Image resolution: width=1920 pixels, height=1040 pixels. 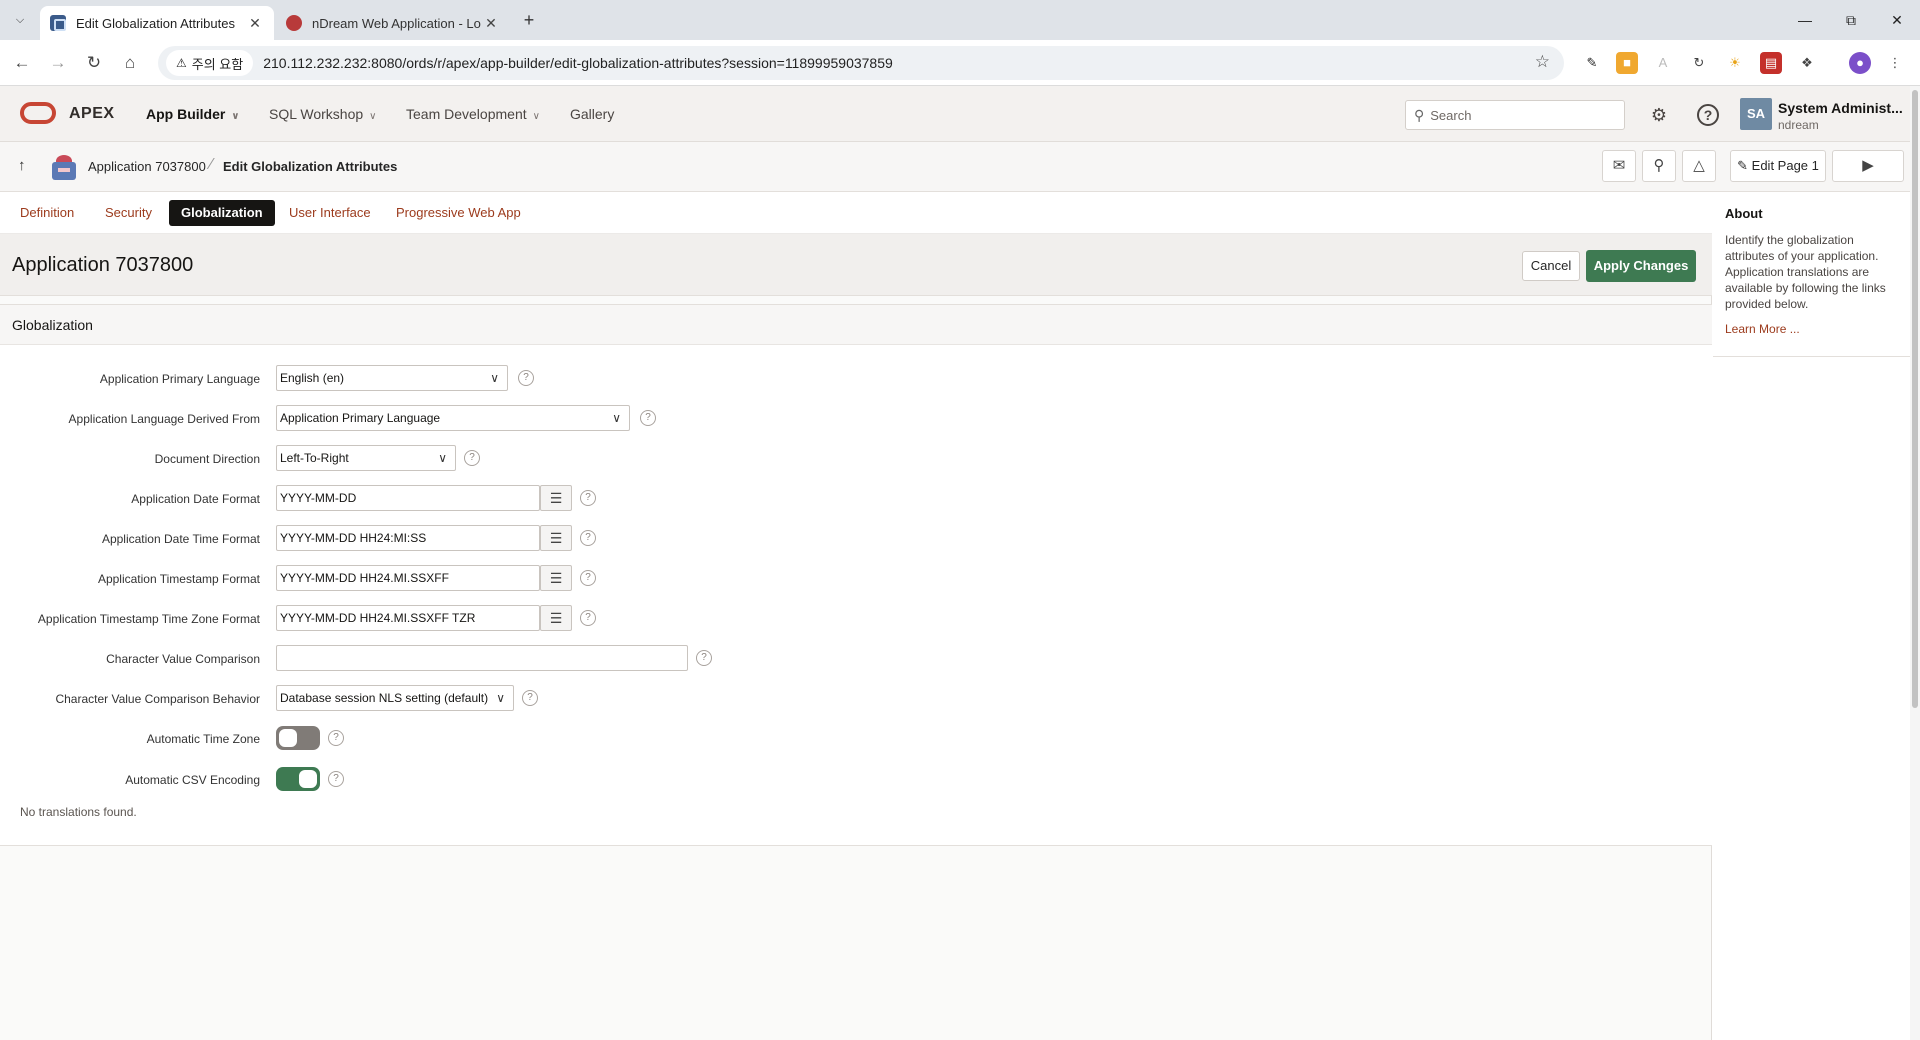 I want to click on security-warning-chip: ⚠ 주의 요함, so click(x=210, y=63).